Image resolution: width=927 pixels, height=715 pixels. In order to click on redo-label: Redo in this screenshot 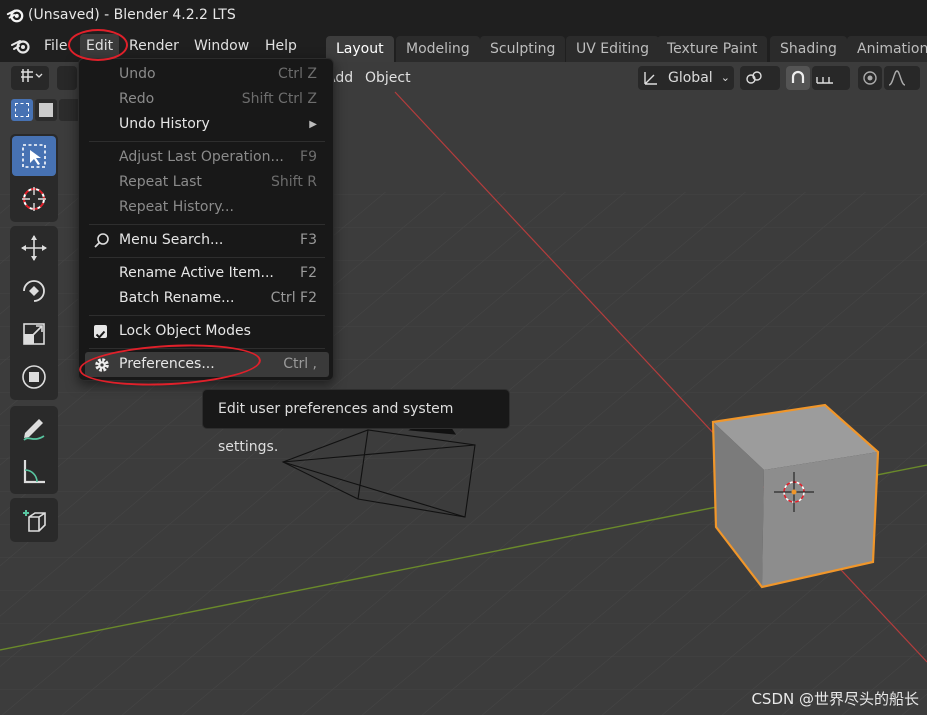, I will do `click(137, 99)`.